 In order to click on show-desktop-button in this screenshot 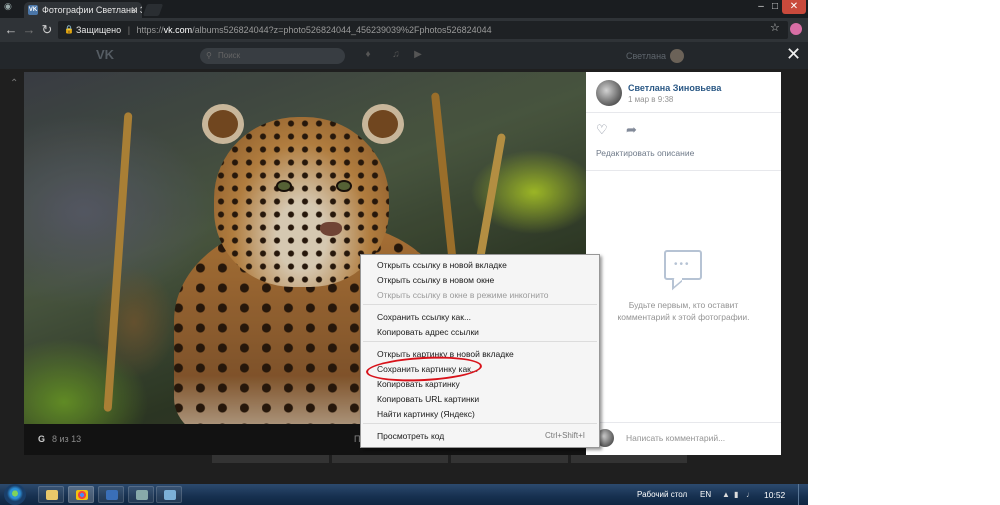, I will do `click(803, 494)`.